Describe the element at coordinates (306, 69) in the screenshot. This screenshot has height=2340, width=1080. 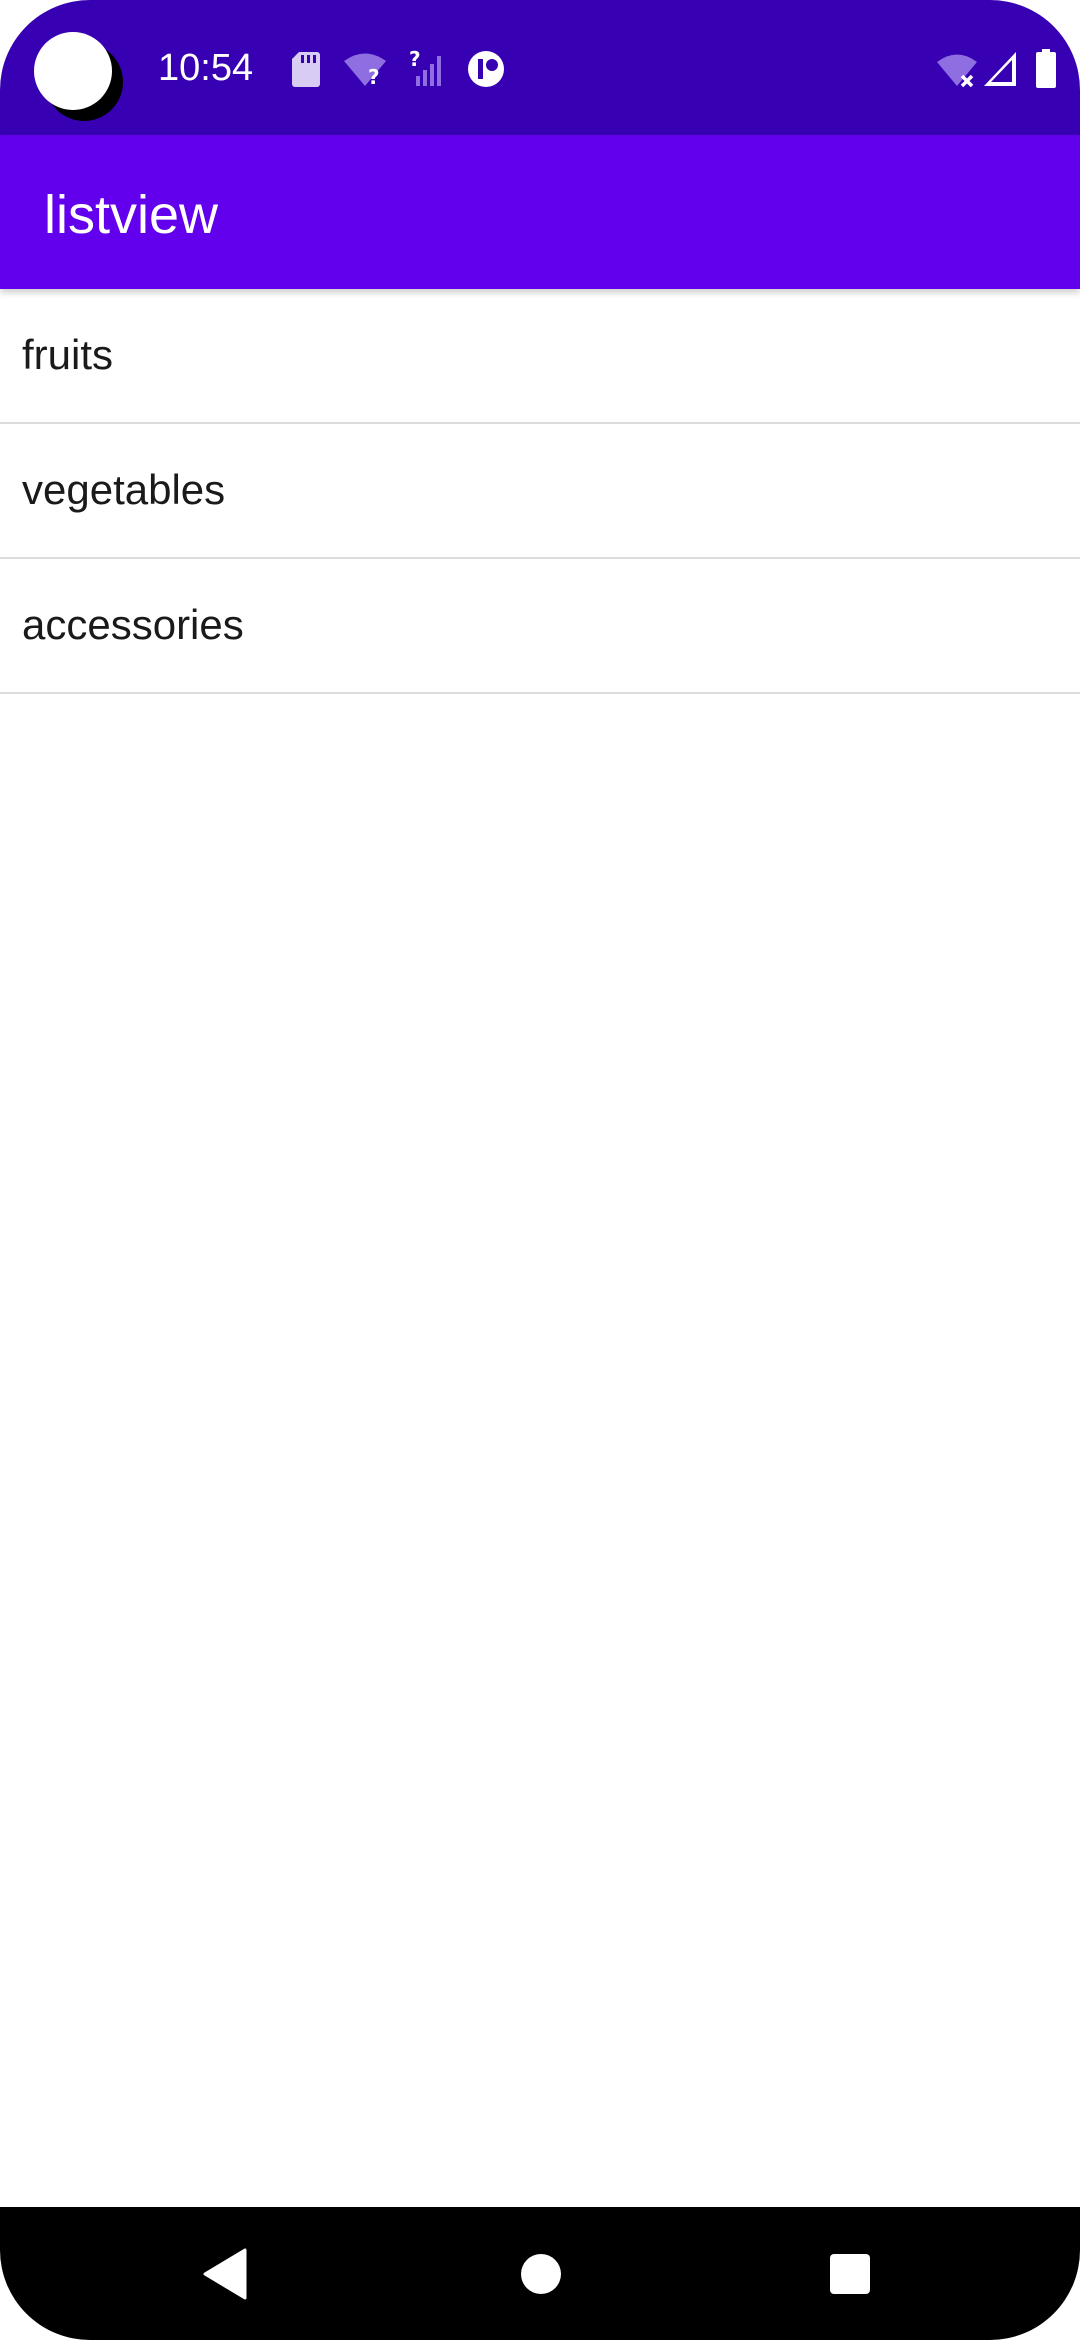
I see `sd-card-icon` at that location.